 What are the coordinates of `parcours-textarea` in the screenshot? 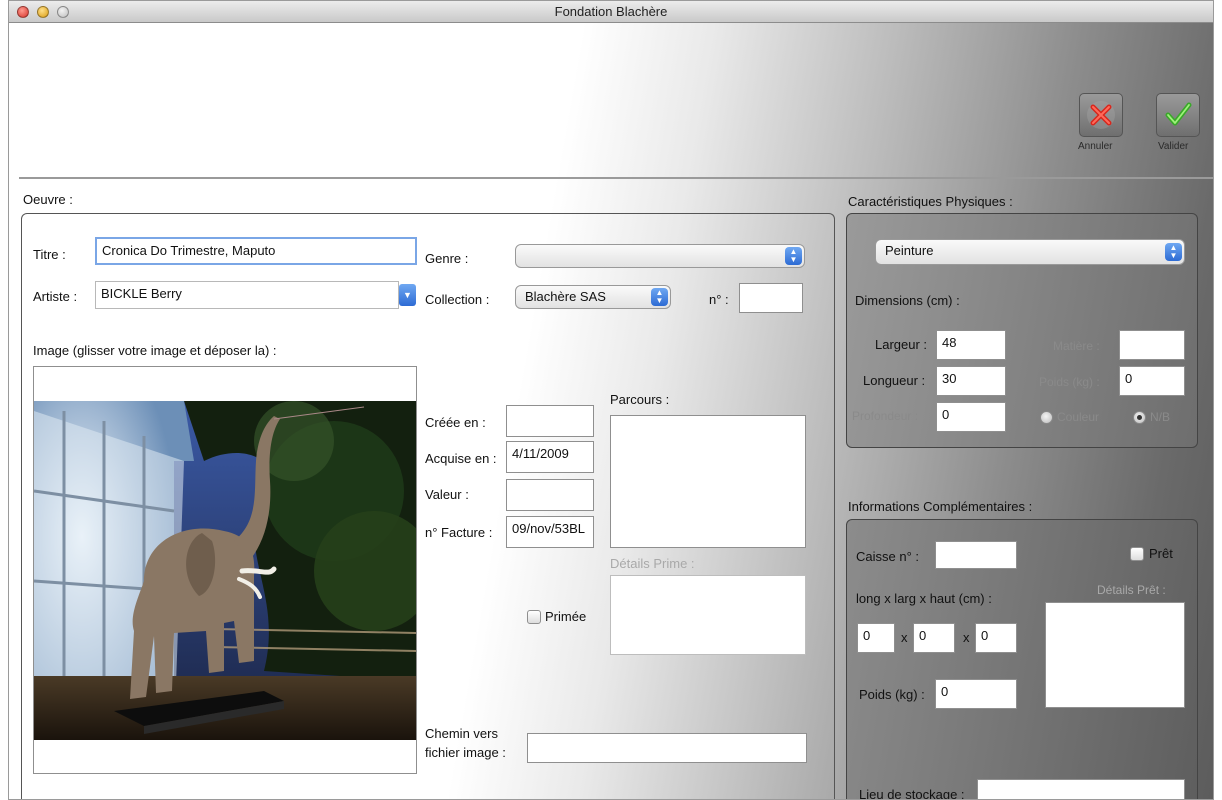 It's located at (708, 481).